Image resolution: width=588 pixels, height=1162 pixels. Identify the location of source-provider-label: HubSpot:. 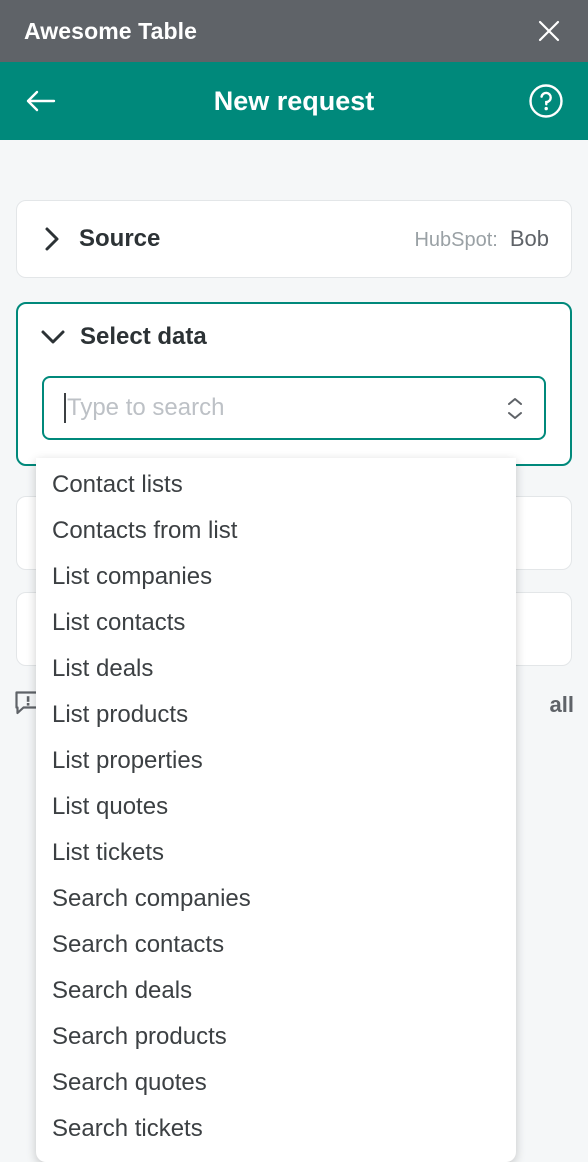
(456, 240).